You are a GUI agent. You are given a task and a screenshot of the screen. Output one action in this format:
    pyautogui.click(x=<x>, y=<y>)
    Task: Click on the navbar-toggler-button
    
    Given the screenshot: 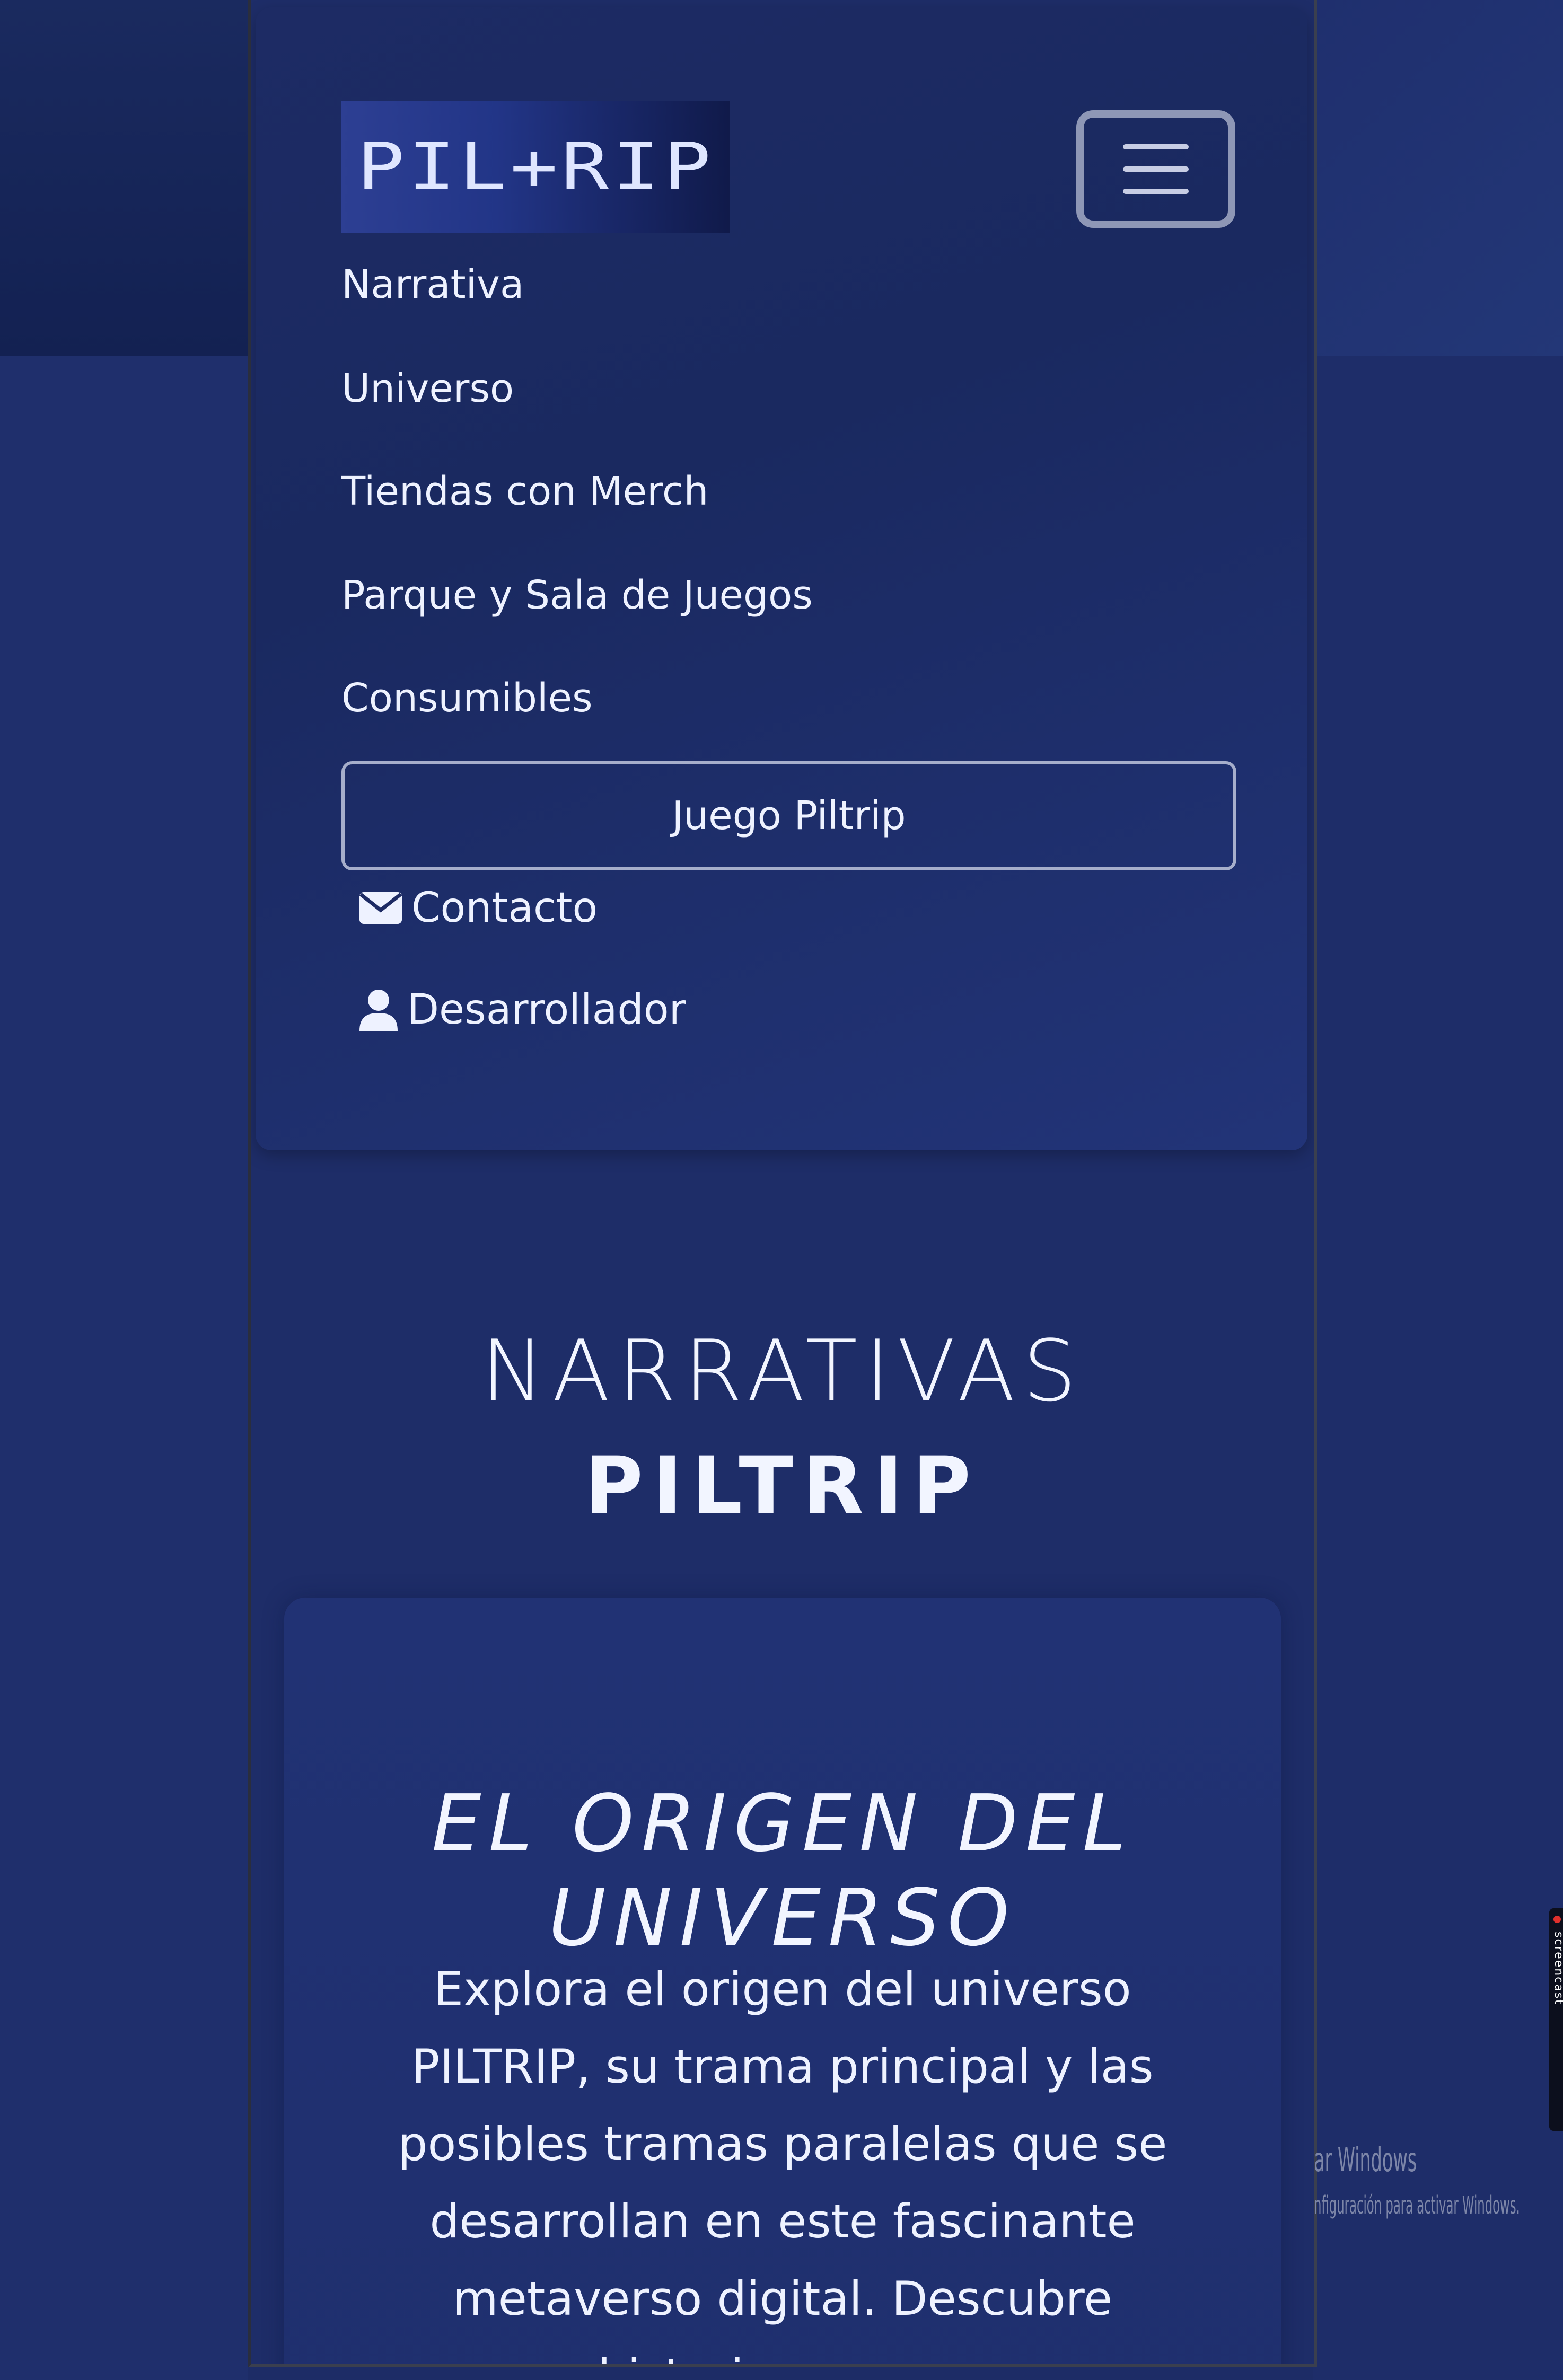 What is the action you would take?
    pyautogui.click(x=1155, y=169)
    